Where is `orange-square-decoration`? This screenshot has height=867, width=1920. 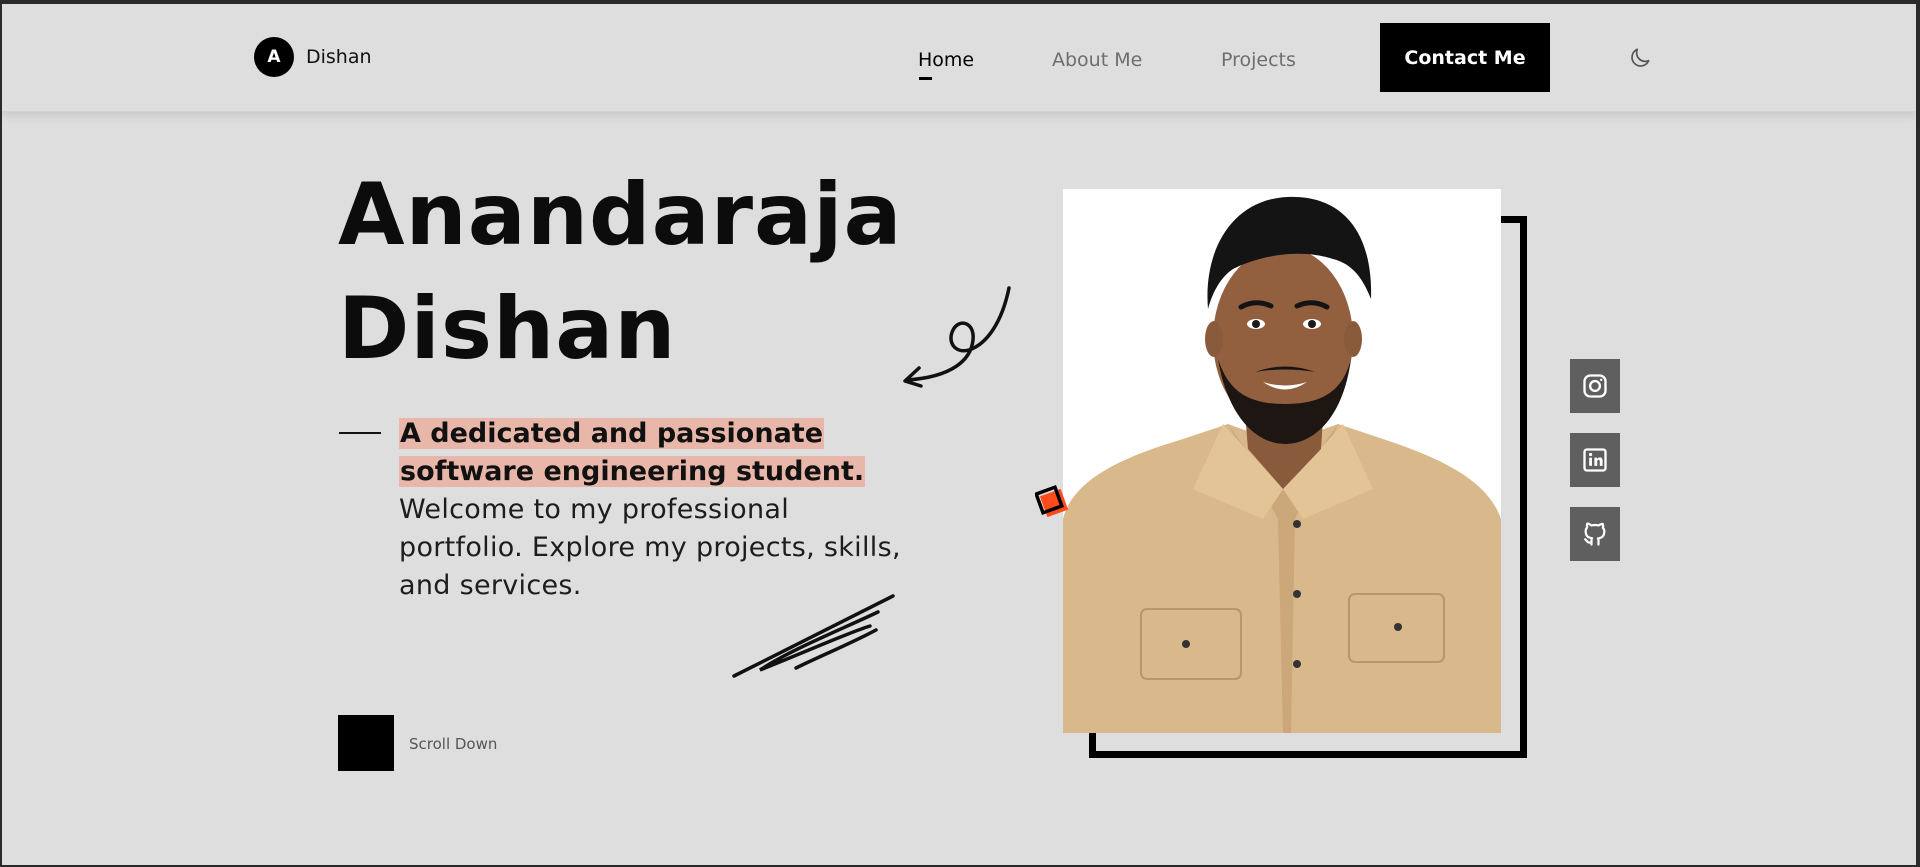 orange-square-decoration is located at coordinates (1052, 501).